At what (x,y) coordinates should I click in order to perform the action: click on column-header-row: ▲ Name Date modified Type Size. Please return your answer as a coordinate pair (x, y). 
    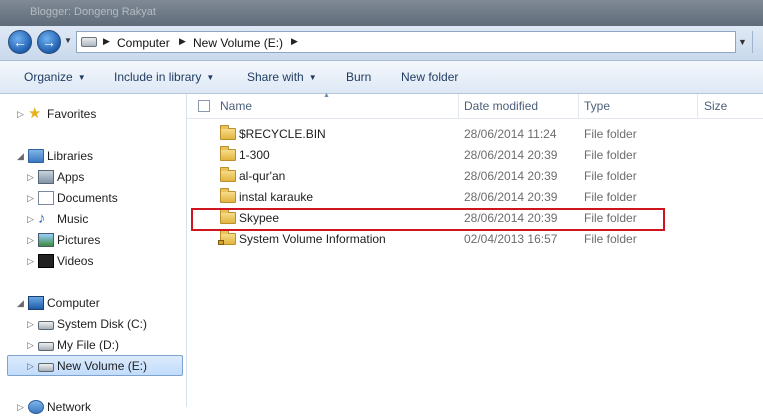
    Looking at the image, I should click on (475, 105).